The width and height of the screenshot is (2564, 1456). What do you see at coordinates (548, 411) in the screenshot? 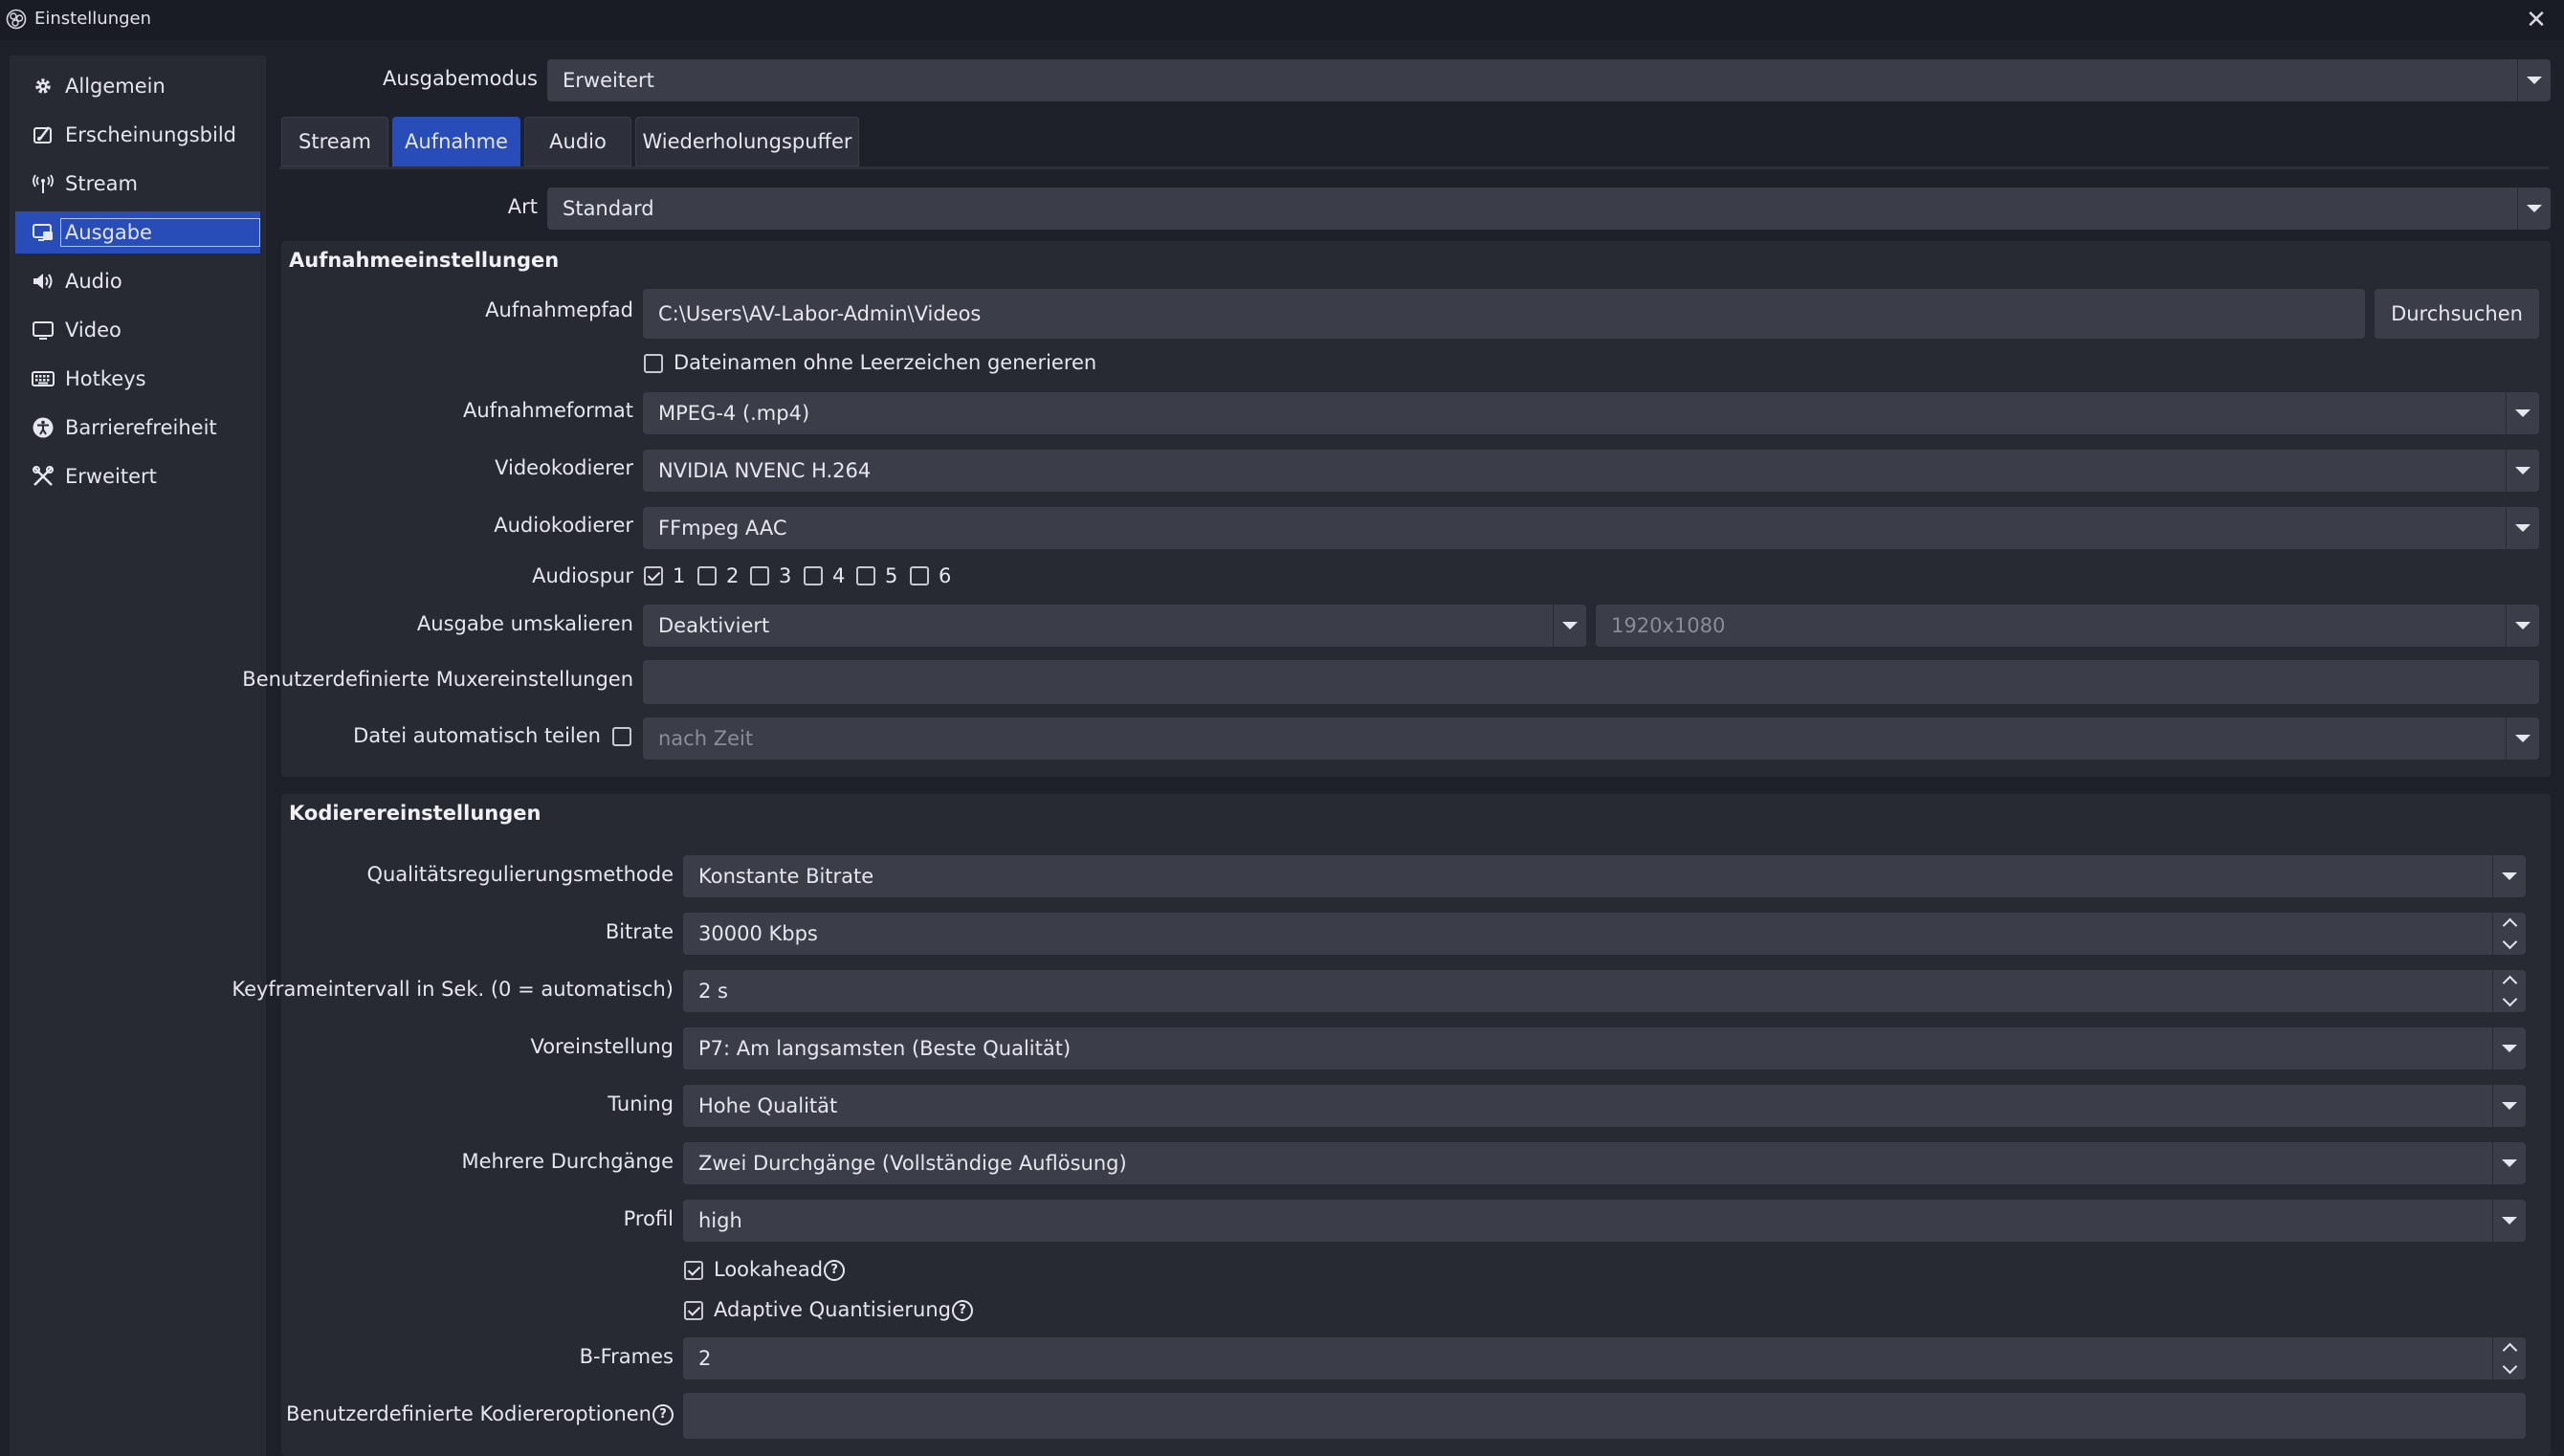
I see `recording-format-label: Aufnahmeformat` at bounding box center [548, 411].